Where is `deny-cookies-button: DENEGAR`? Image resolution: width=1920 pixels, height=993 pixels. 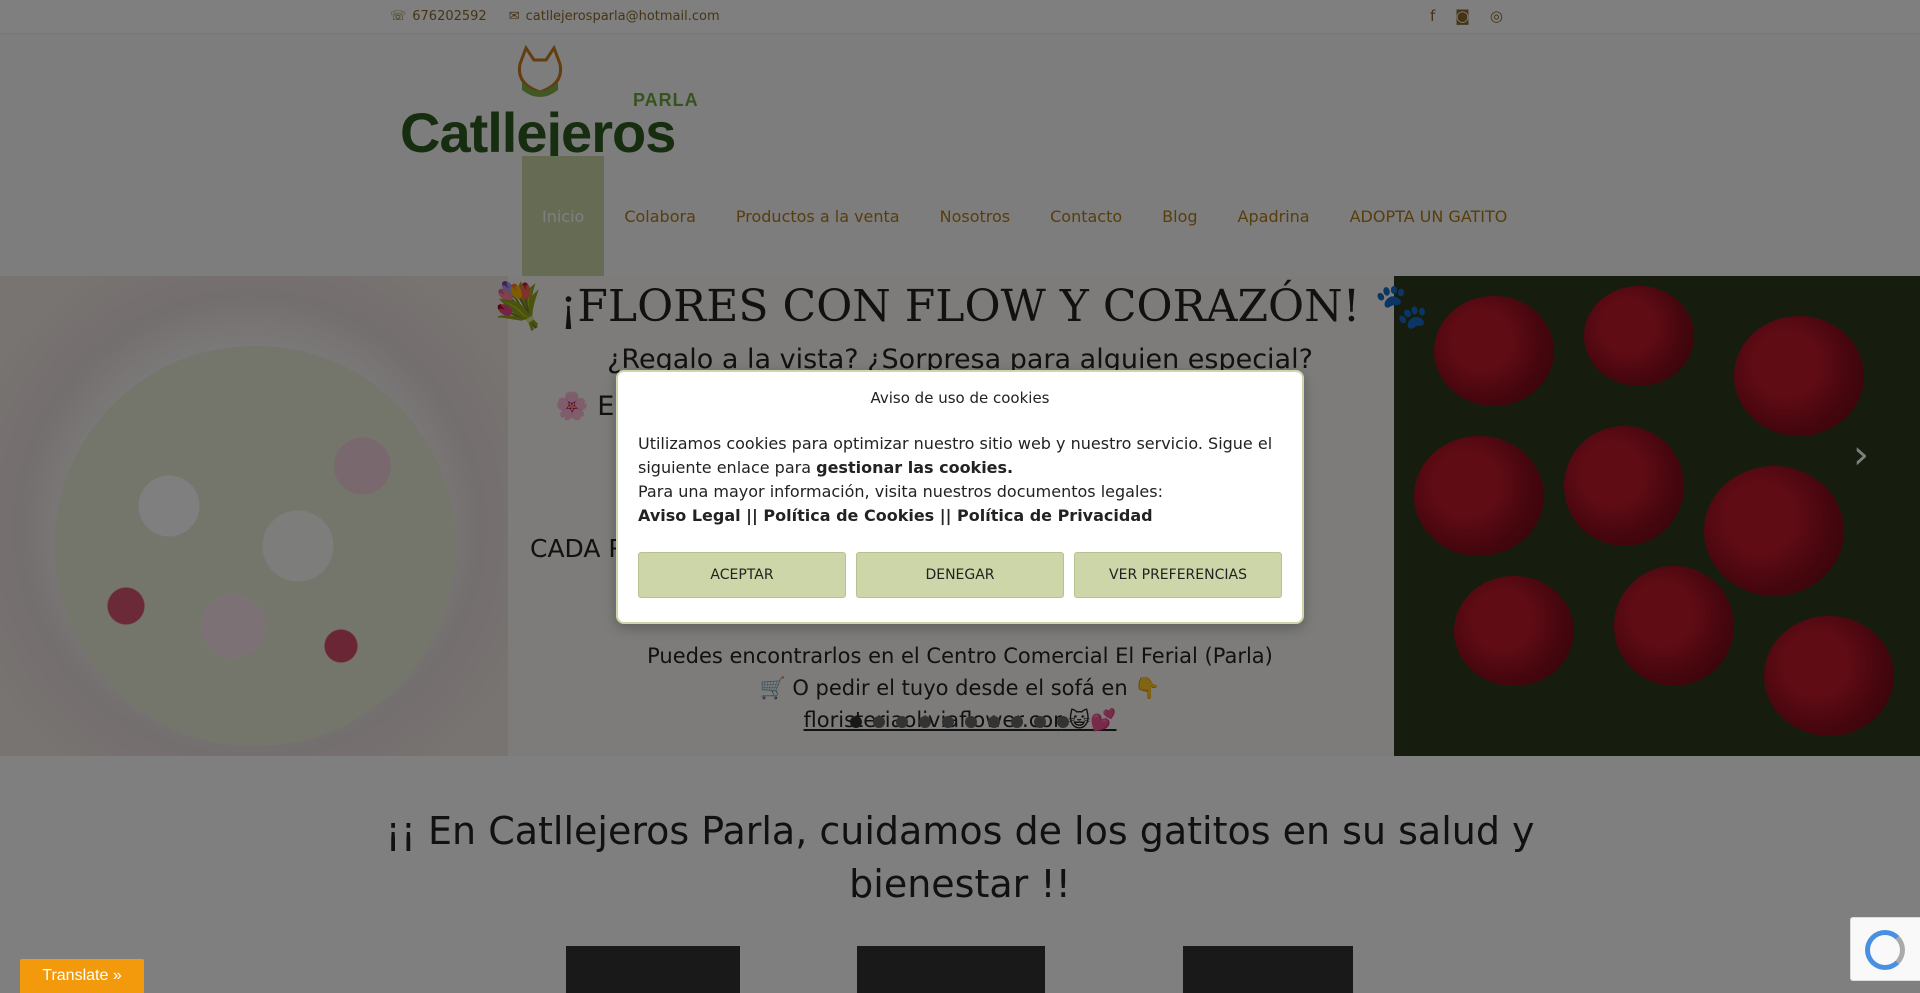 deny-cookies-button: DENEGAR is located at coordinates (960, 575).